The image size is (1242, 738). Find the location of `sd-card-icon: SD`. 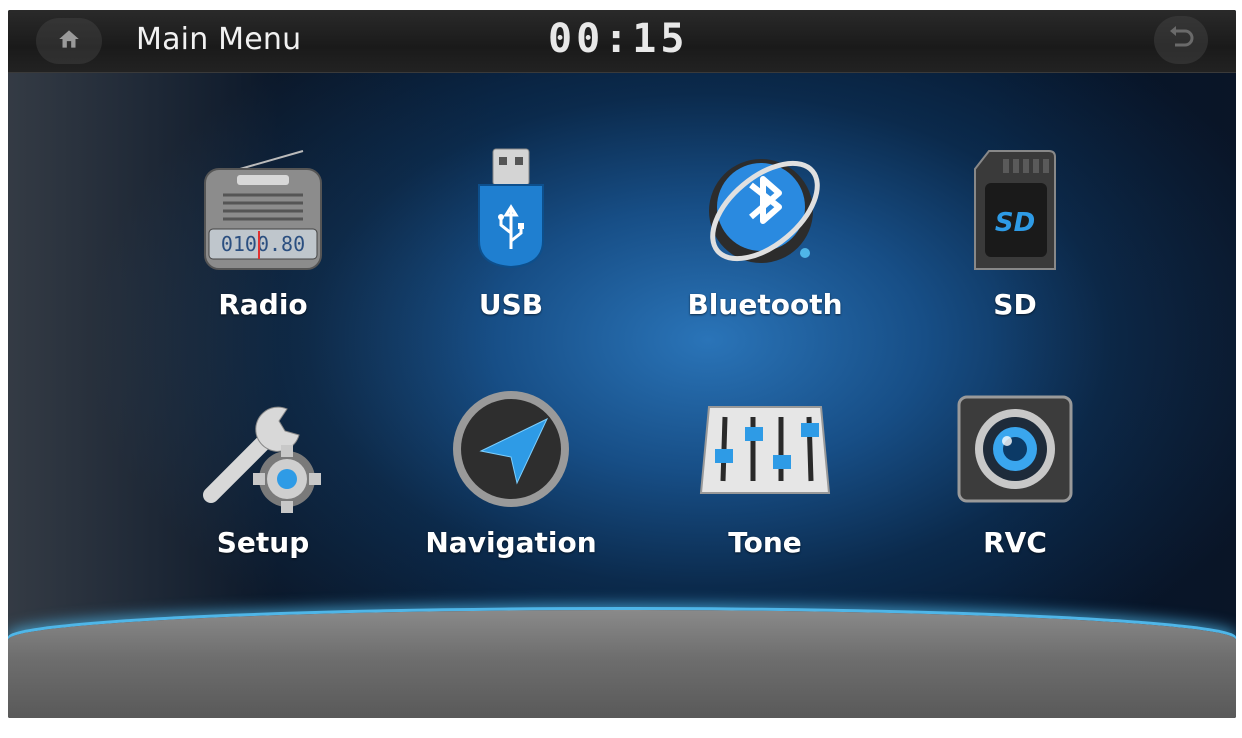

sd-card-icon: SD is located at coordinates (1015, 210).